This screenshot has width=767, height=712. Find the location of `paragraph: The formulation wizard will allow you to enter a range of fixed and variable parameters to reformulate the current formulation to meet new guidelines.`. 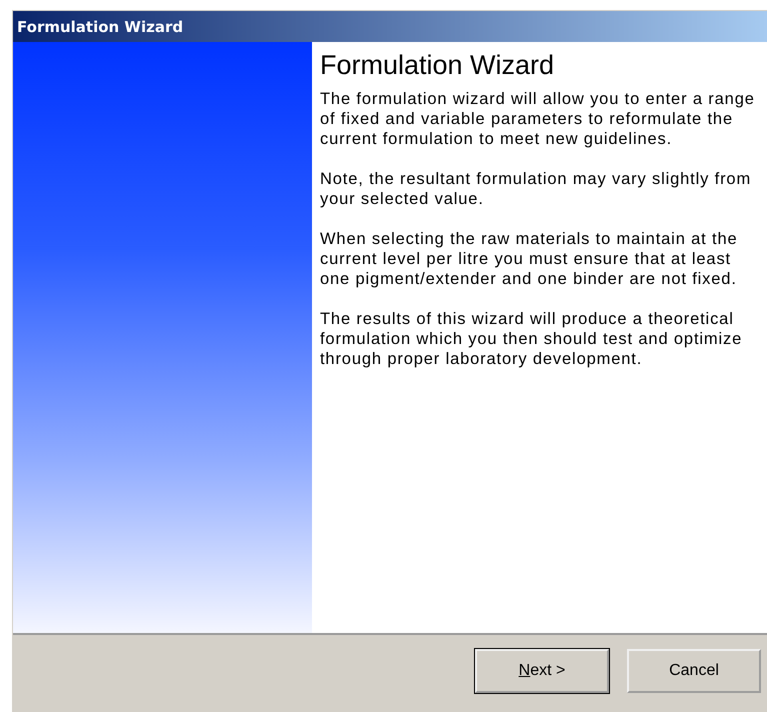

paragraph: The formulation wizard will allow you to enter a range of fixed and variable parameters to reformulate the current formulation to meet new guidelines. is located at coordinates (538, 119).